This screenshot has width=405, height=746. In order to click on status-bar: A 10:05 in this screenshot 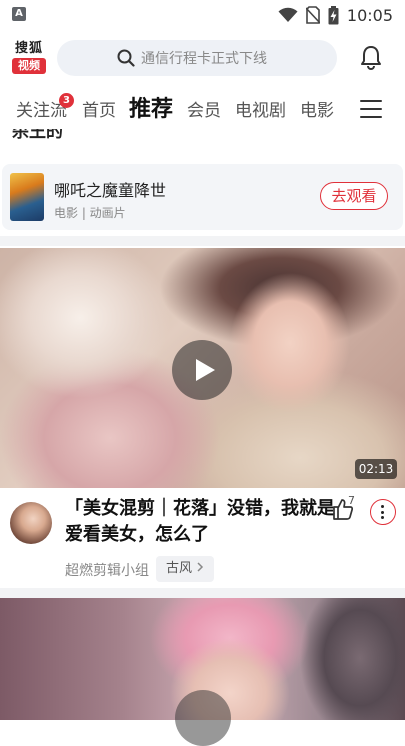, I will do `click(202, 15)`.